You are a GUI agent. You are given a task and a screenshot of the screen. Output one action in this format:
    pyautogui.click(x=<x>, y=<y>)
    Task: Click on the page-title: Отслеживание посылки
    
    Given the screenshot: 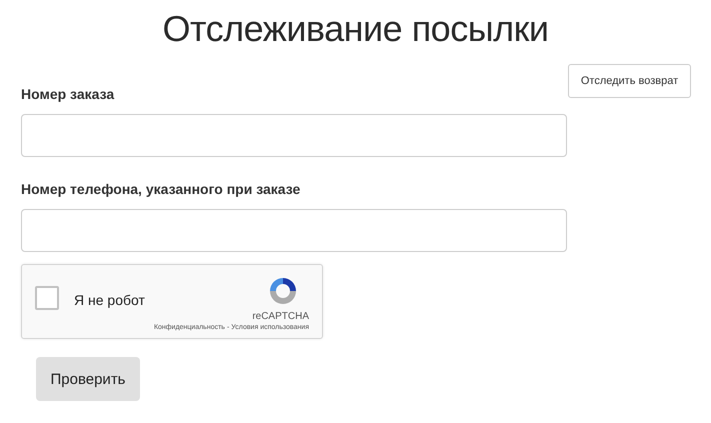 What is the action you would take?
    pyautogui.click(x=356, y=29)
    